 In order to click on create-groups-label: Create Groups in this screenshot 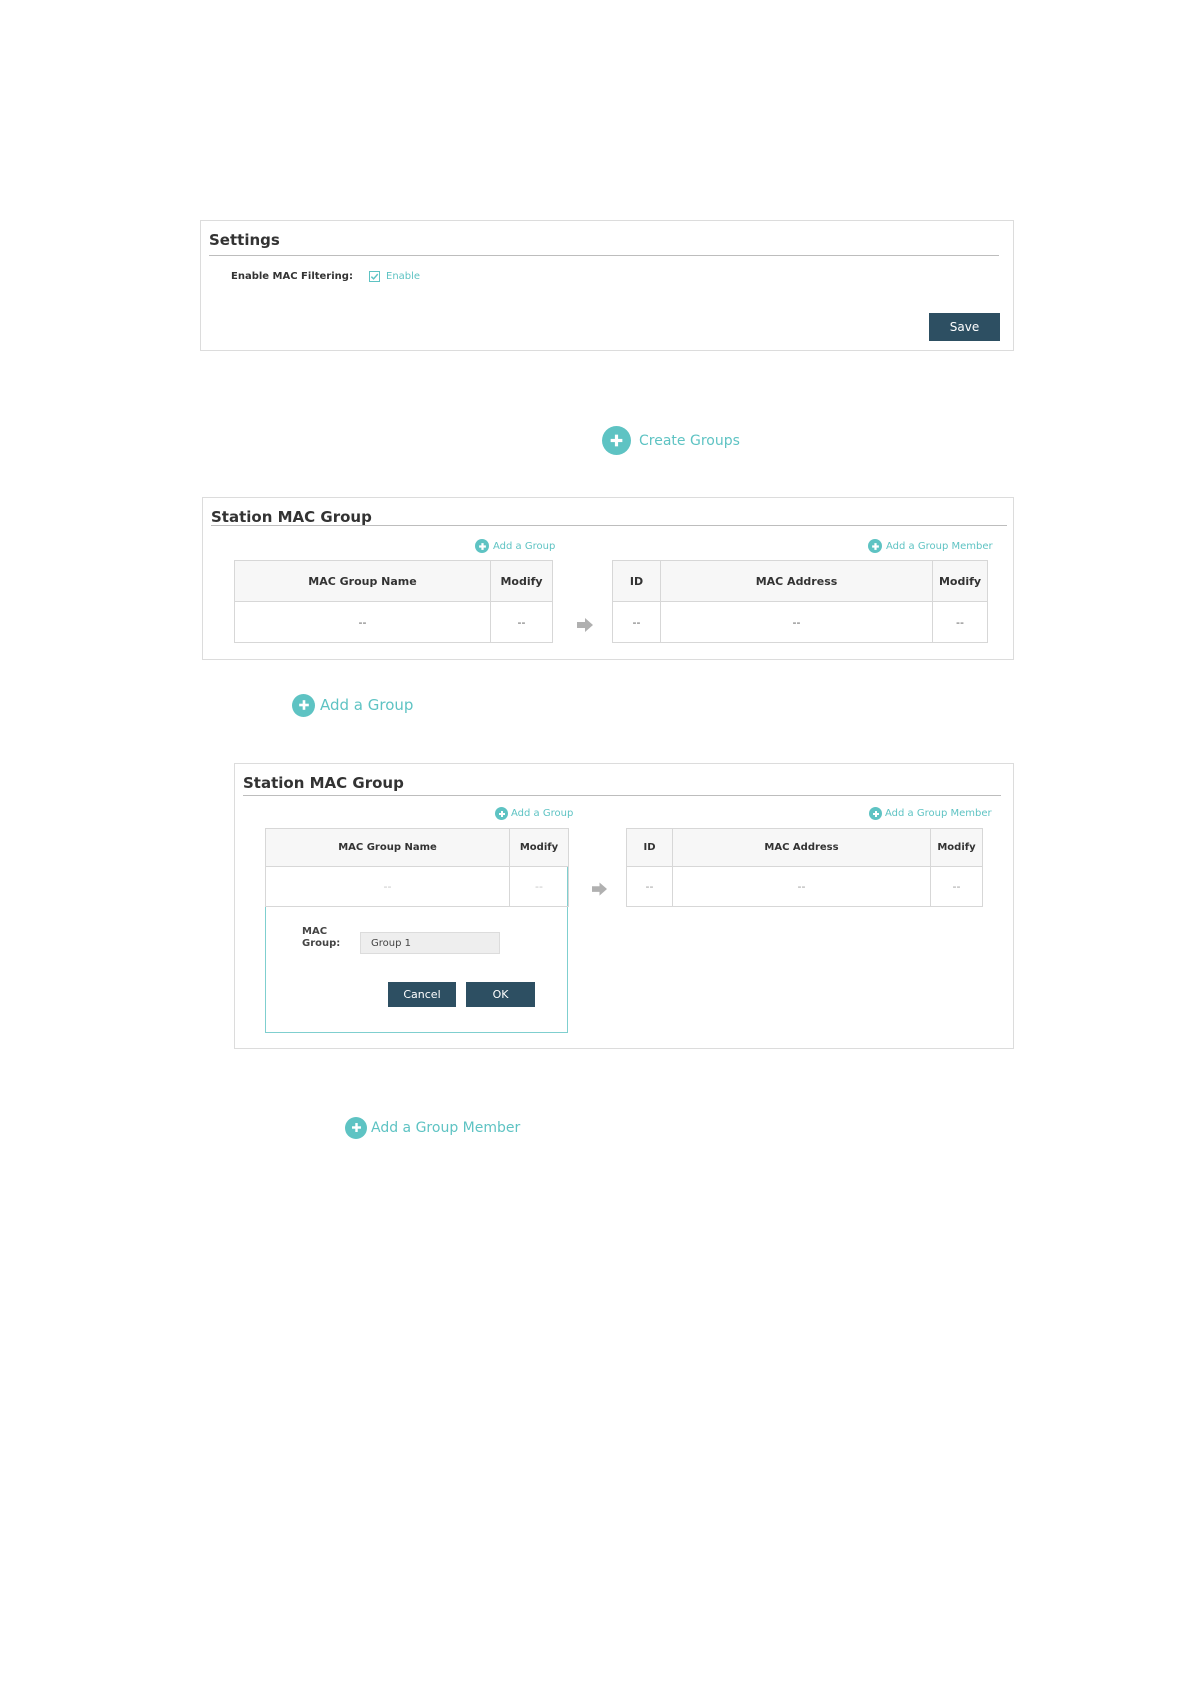, I will do `click(689, 440)`.